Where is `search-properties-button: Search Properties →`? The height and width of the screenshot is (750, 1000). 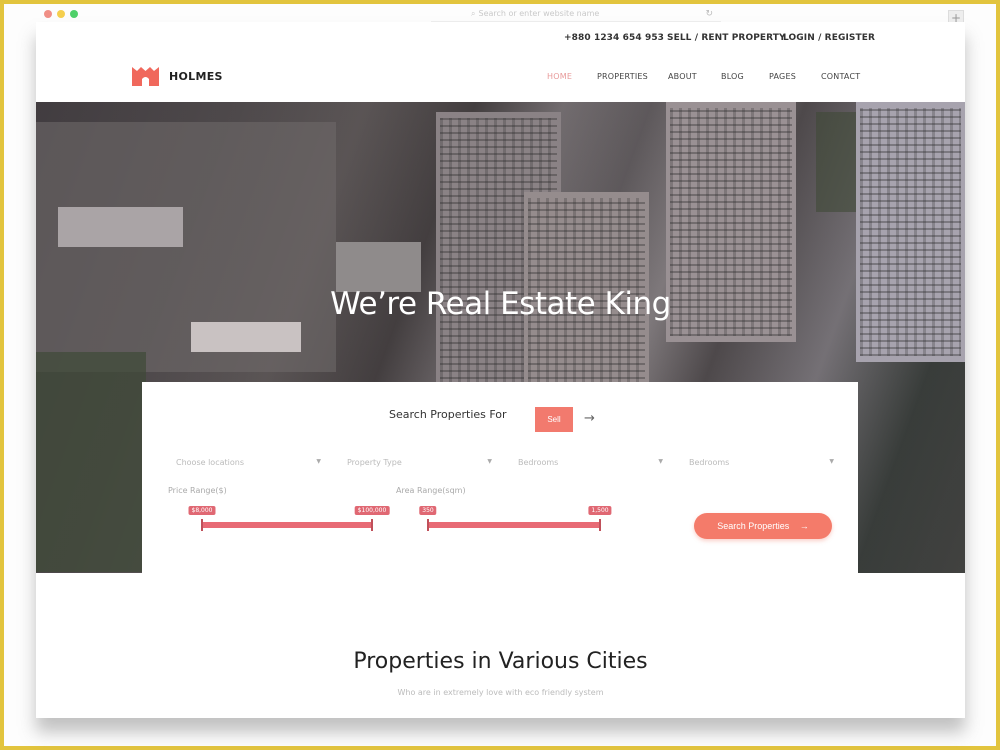
search-properties-button: Search Properties → is located at coordinates (763, 526).